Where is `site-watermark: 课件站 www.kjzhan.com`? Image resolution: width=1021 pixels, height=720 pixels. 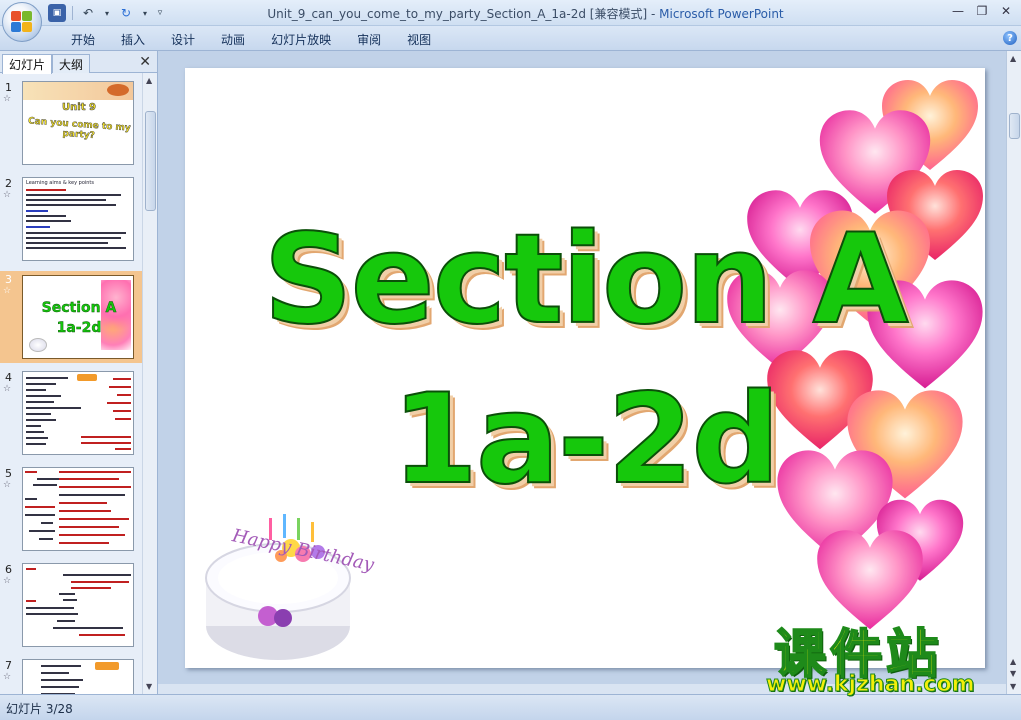 site-watermark: 课件站 www.kjzhan.com is located at coordinates (882, 657).